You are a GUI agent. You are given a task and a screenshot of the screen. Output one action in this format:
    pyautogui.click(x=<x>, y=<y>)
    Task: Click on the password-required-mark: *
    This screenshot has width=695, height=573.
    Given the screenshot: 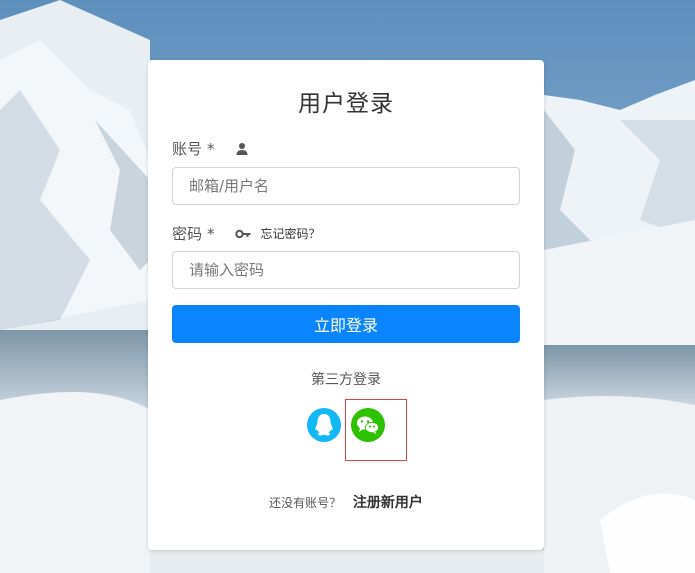 What is the action you would take?
    pyautogui.click(x=211, y=233)
    